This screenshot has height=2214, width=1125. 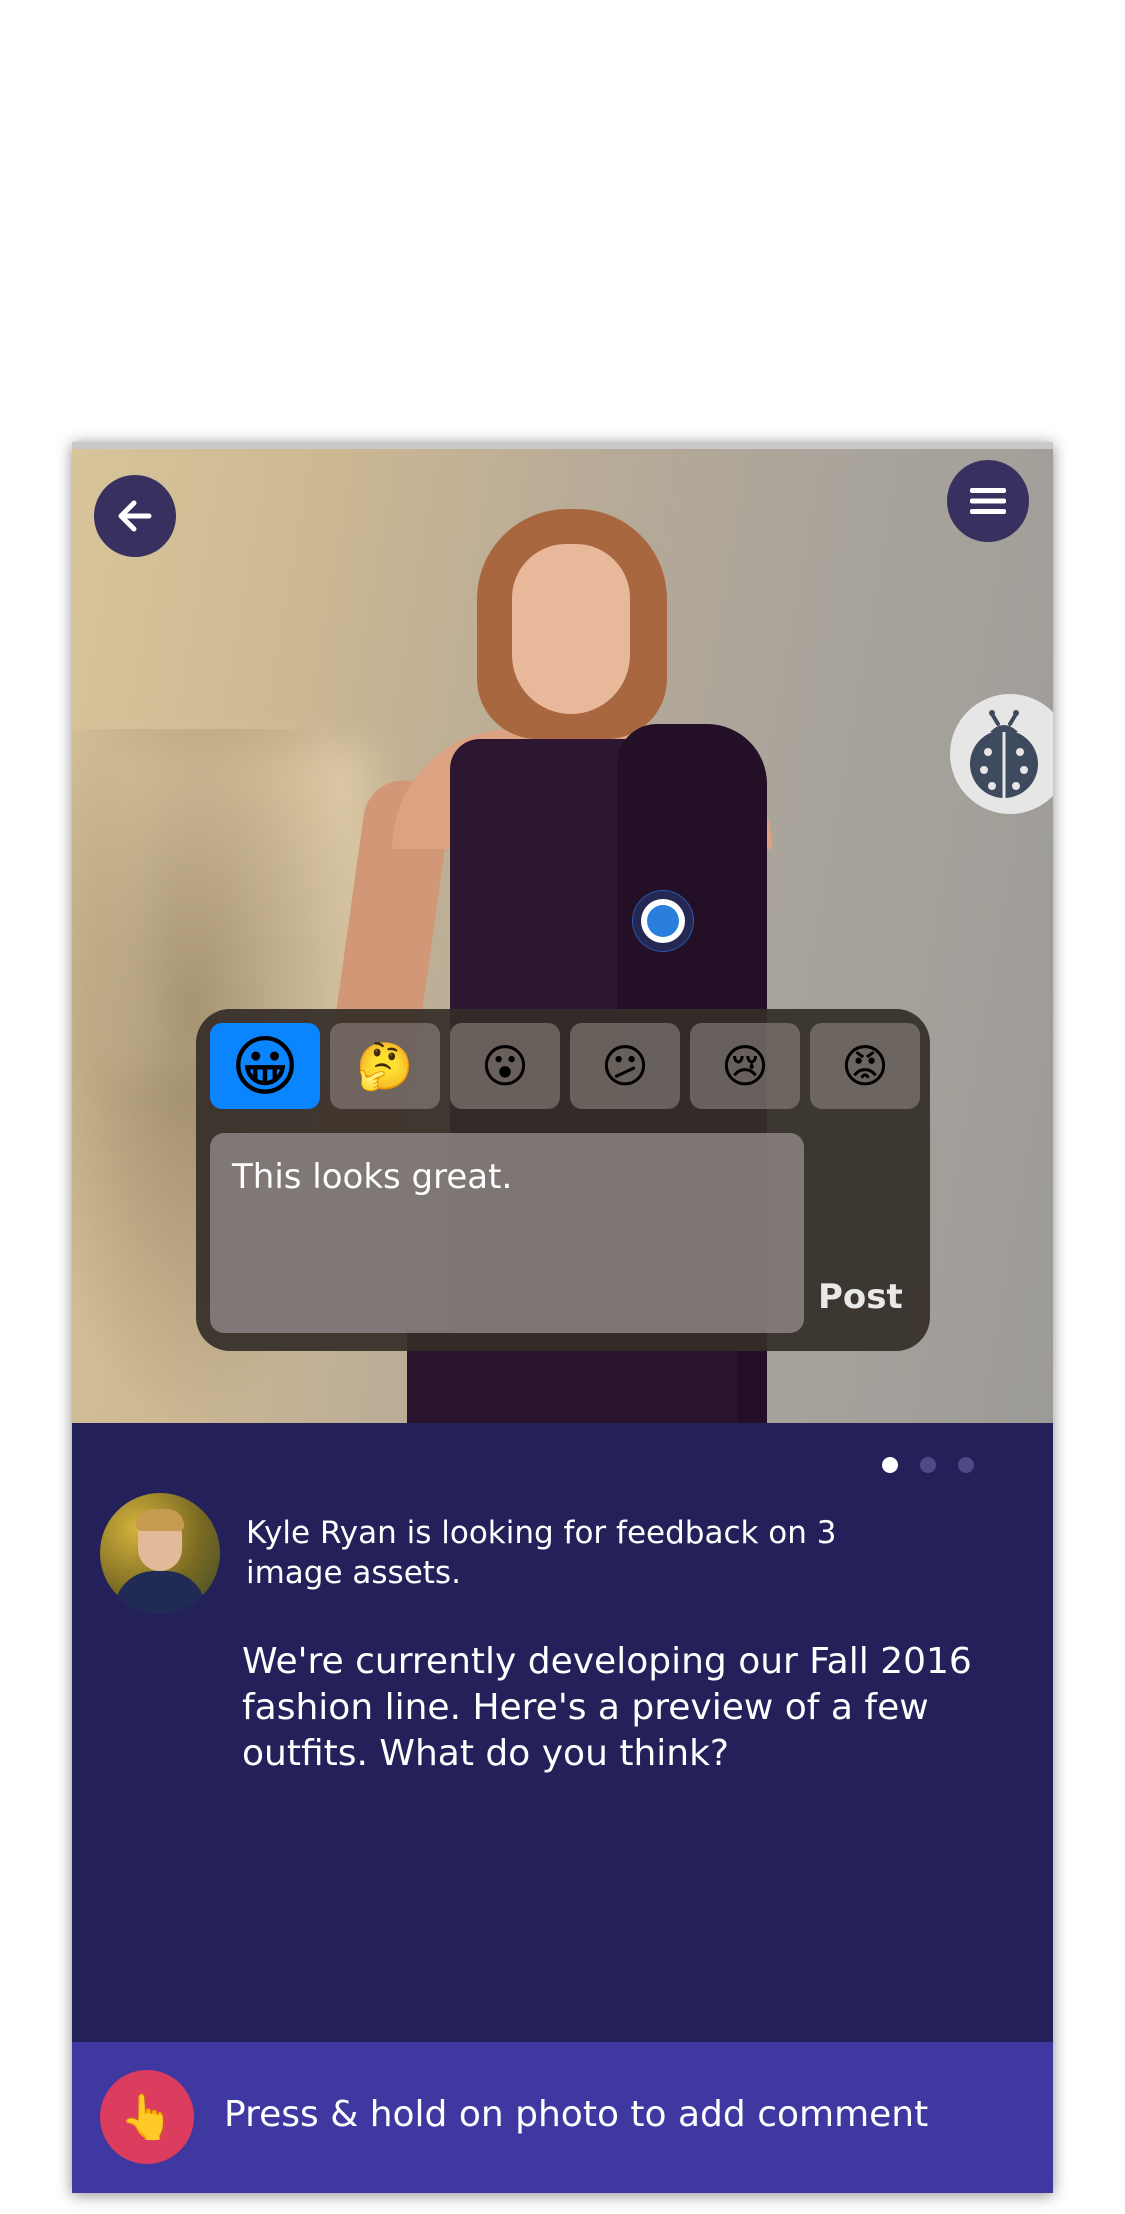 I want to click on bottom-hint-bar: 👆 Press & hold on photo to add comment, so click(x=562, y=2117).